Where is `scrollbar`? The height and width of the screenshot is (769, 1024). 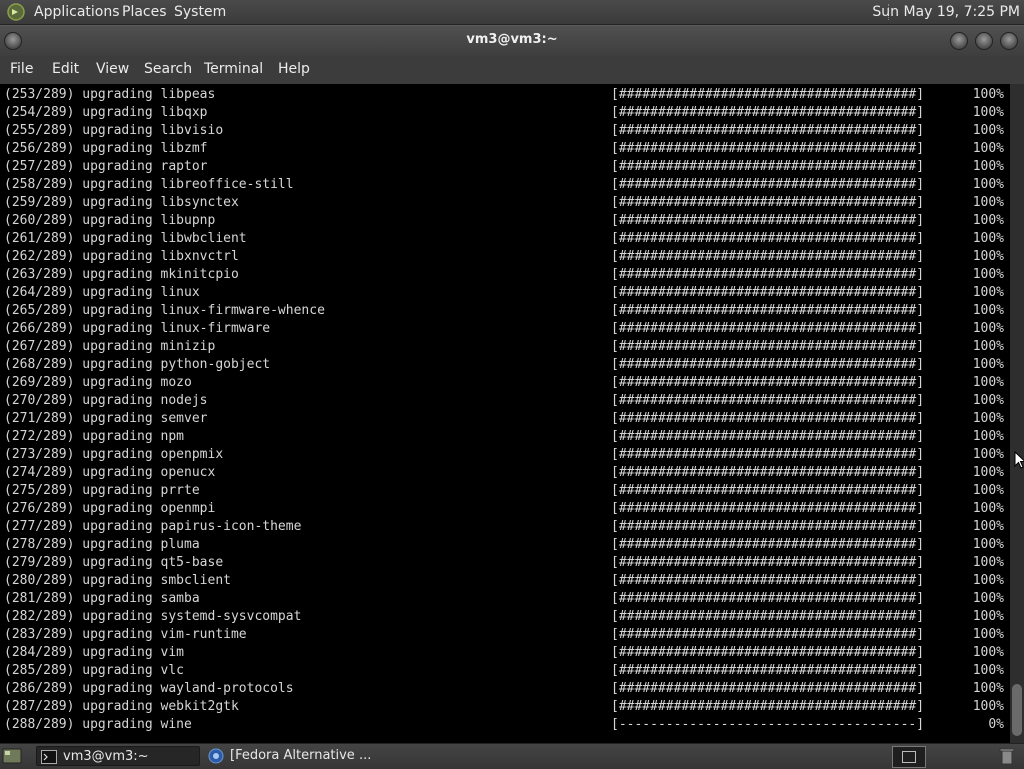 scrollbar is located at coordinates (1017, 413).